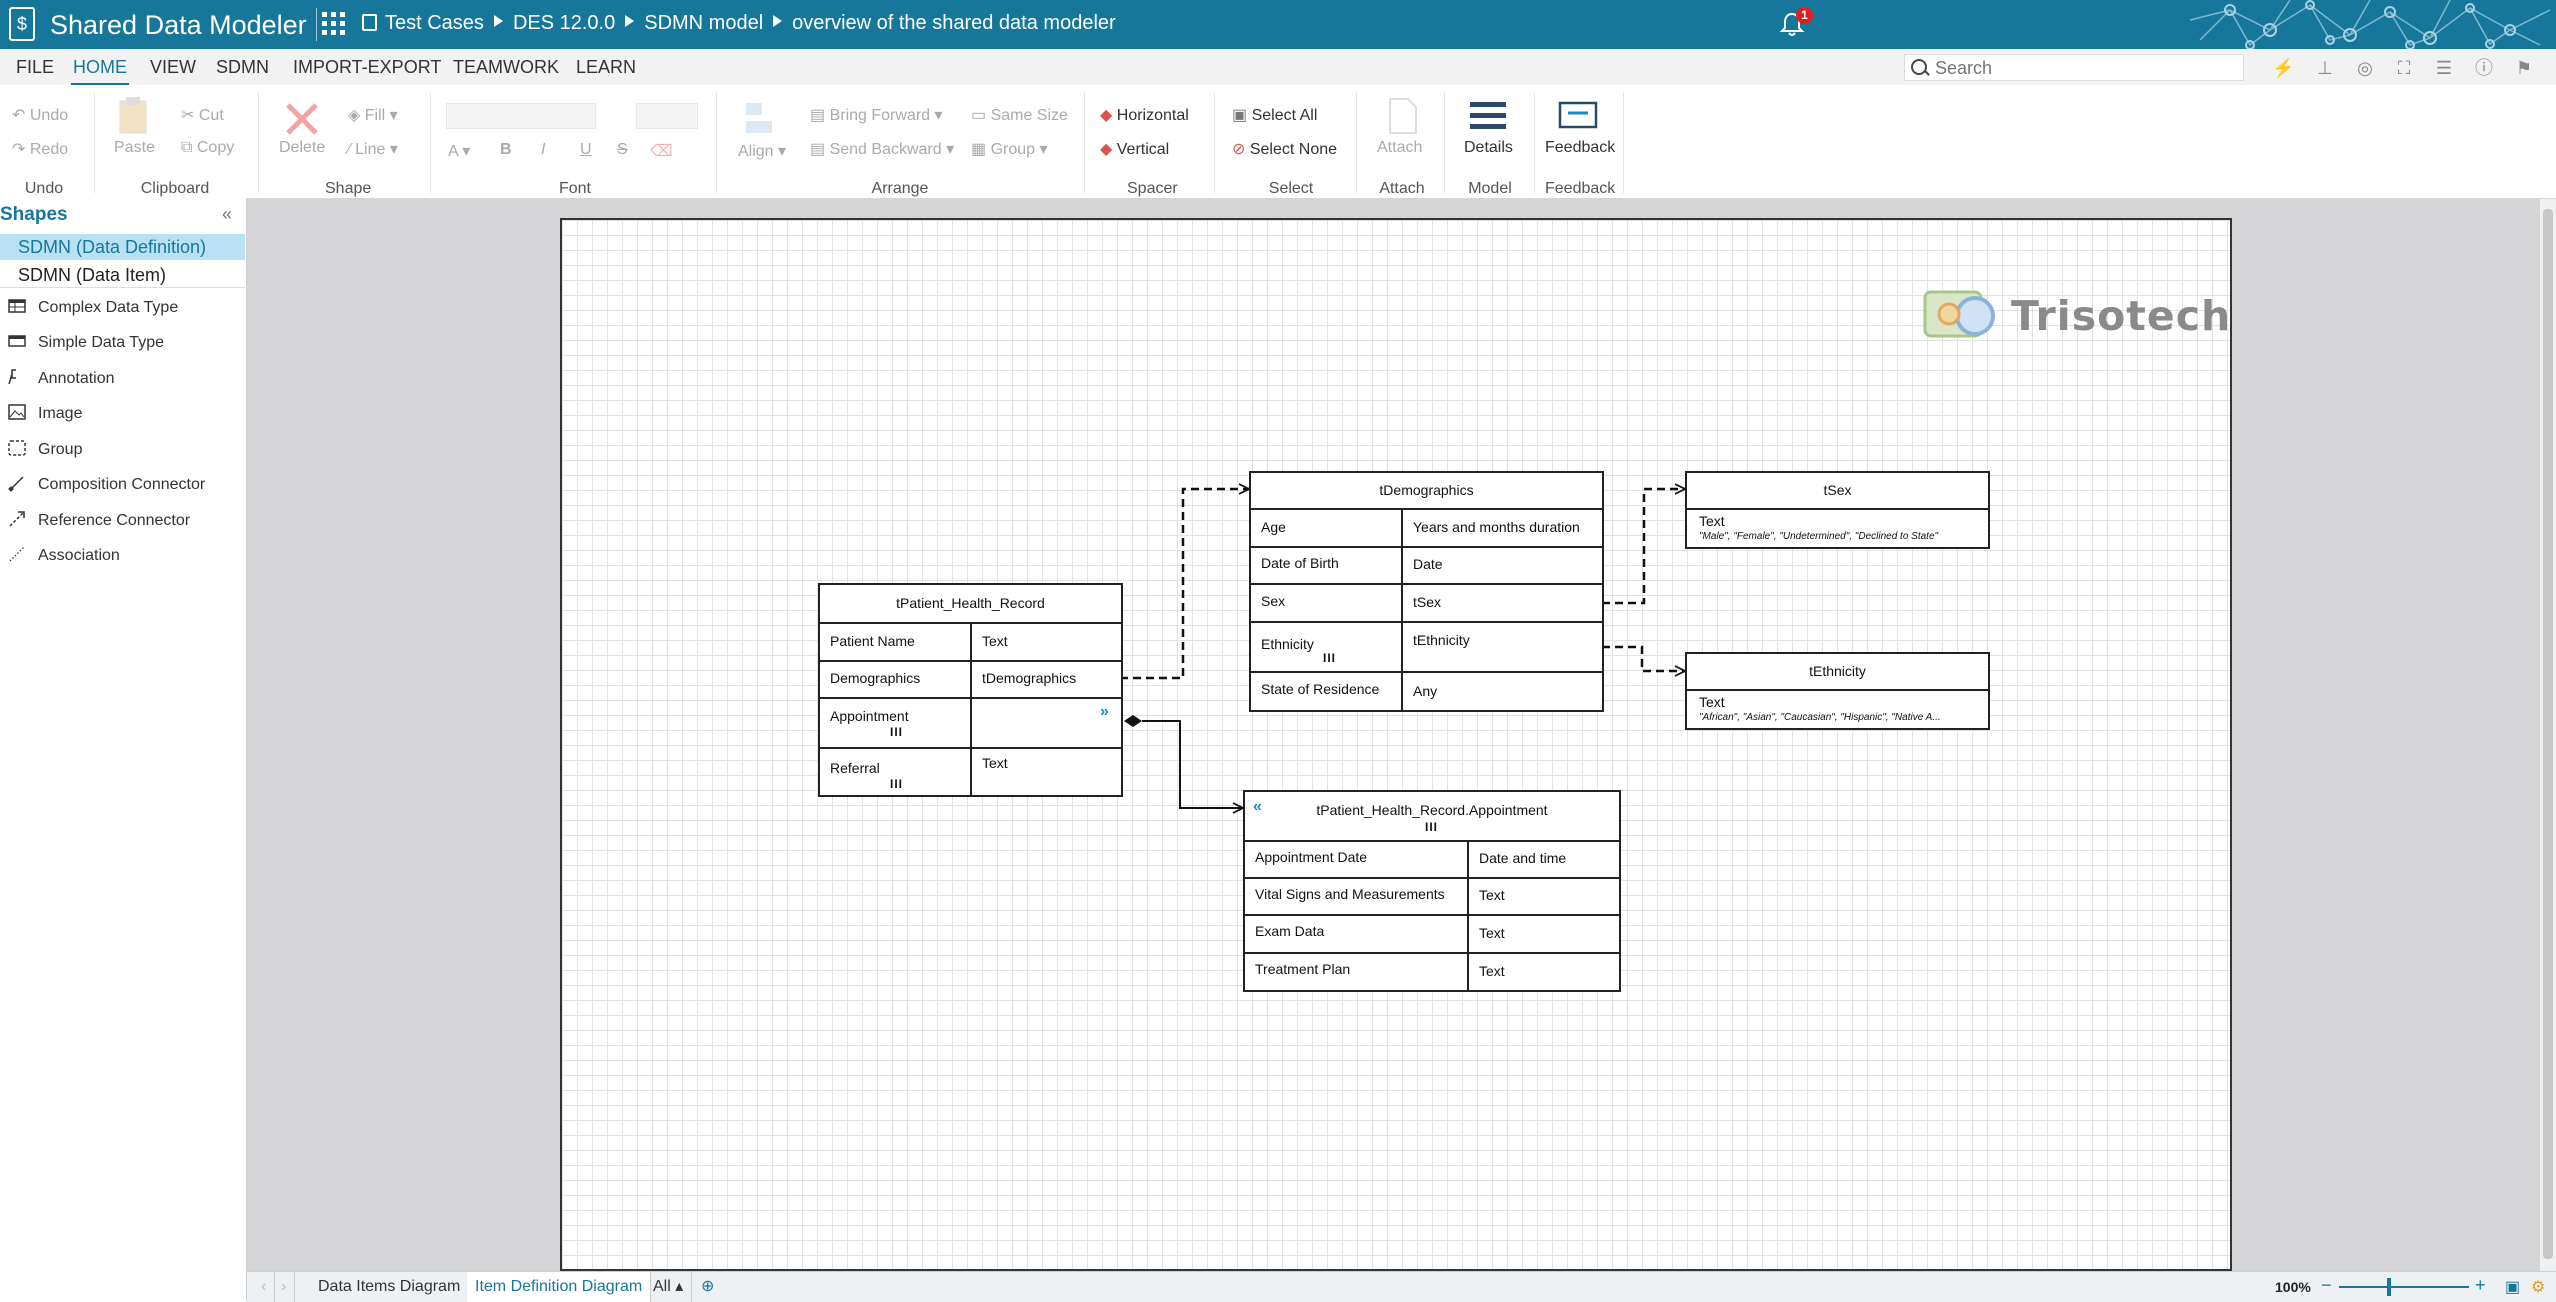 The height and width of the screenshot is (1302, 2556). What do you see at coordinates (202, 115) in the screenshot?
I see `cut-button: ✂ Cut` at bounding box center [202, 115].